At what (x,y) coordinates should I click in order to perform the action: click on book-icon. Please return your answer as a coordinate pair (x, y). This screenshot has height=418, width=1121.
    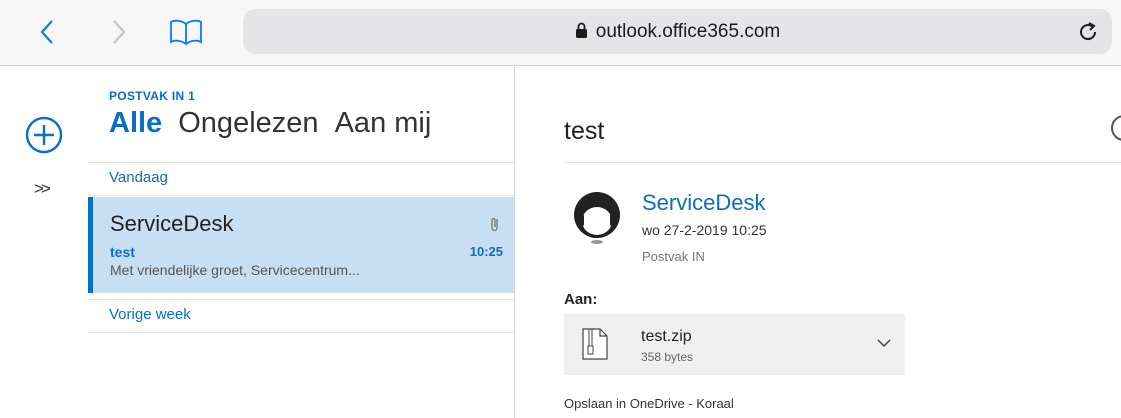
    Looking at the image, I should click on (186, 32).